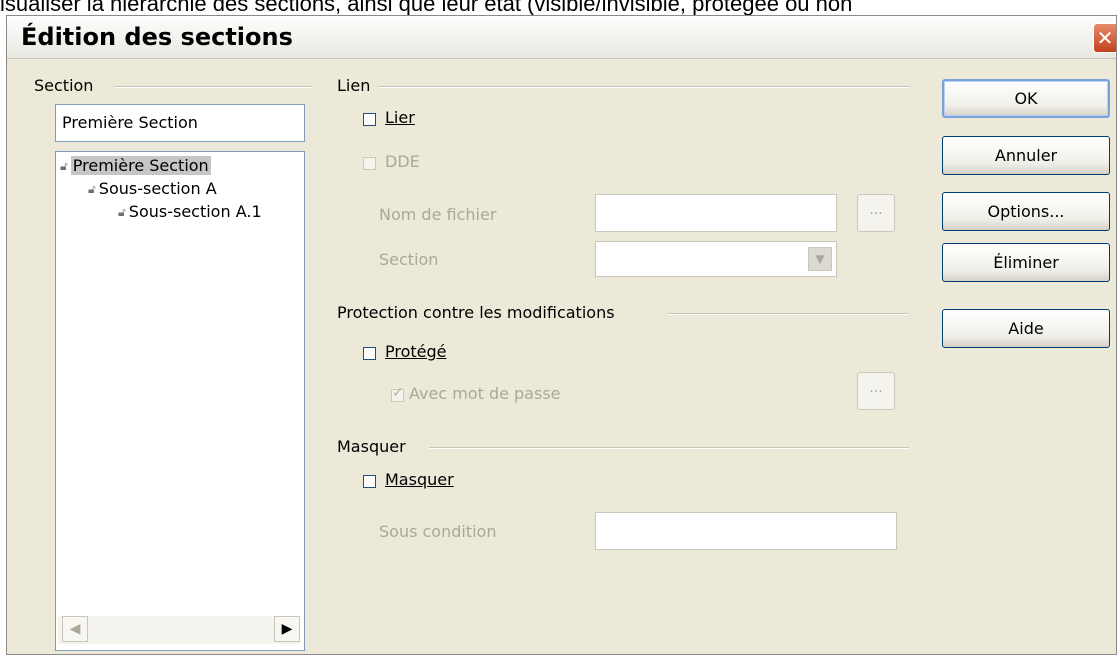 This screenshot has height=655, width=1117. Describe the element at coordinates (669, 448) in the screenshot. I see `masquer-group-divider` at that location.